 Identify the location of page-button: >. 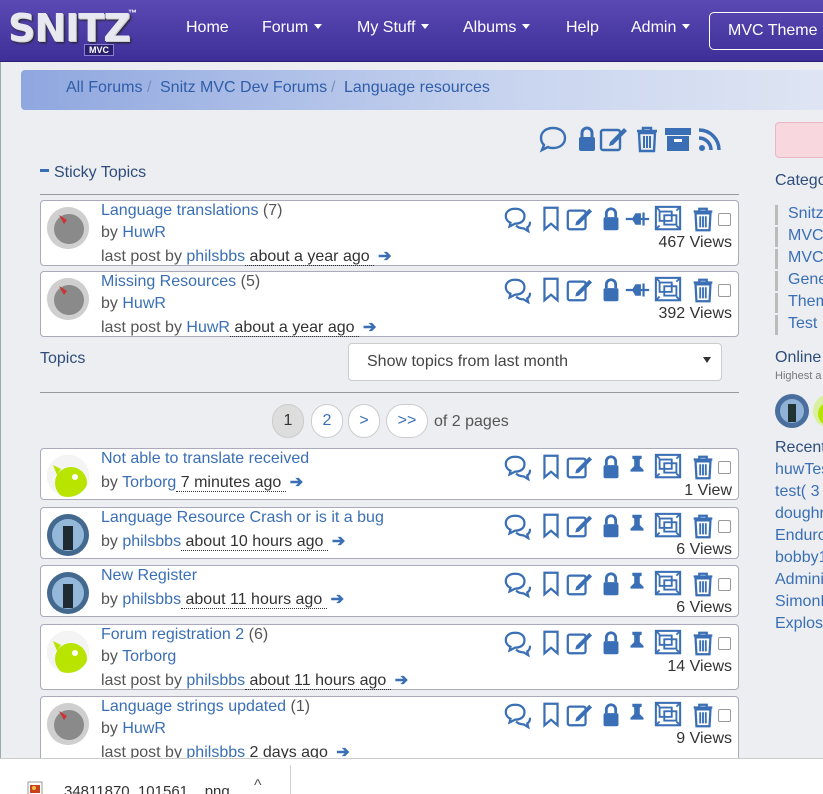
(364, 421).